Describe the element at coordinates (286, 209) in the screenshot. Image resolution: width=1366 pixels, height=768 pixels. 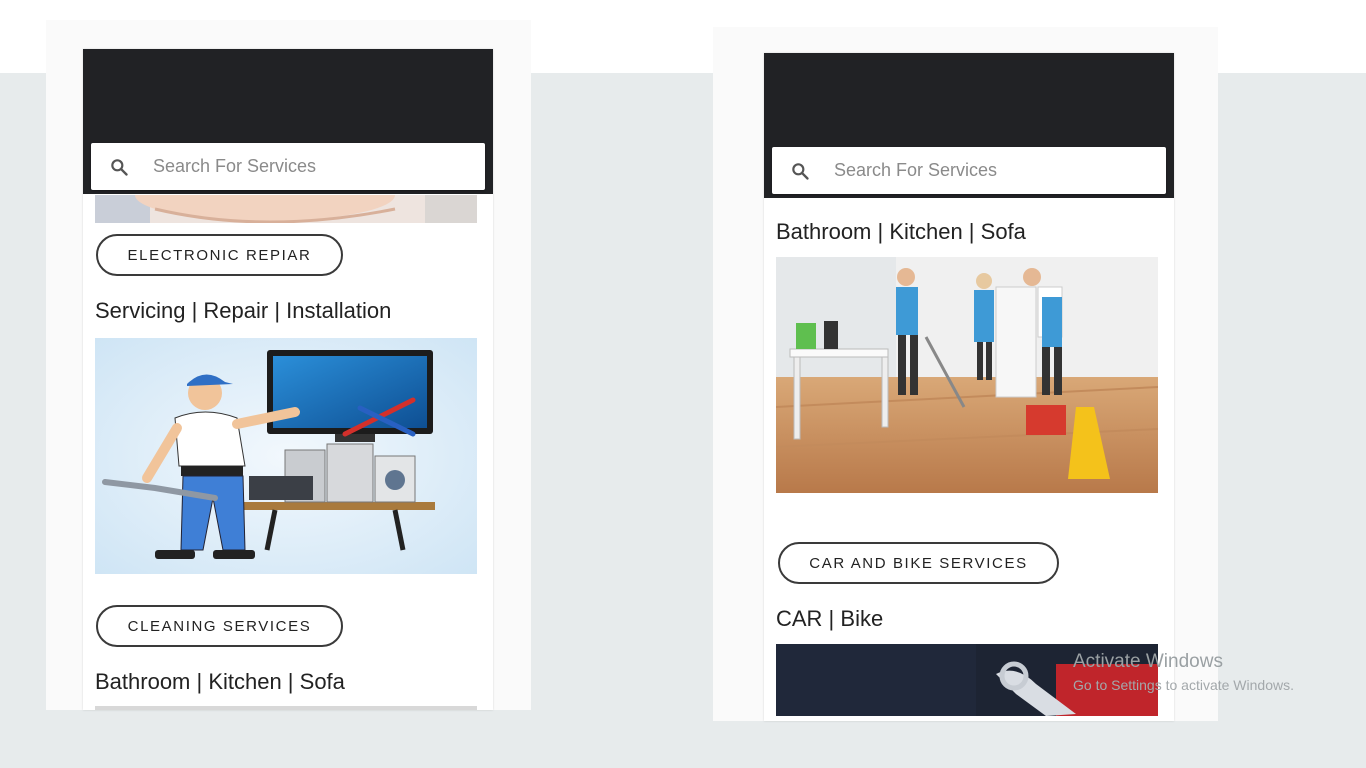
I see `hand-image-partial` at that location.